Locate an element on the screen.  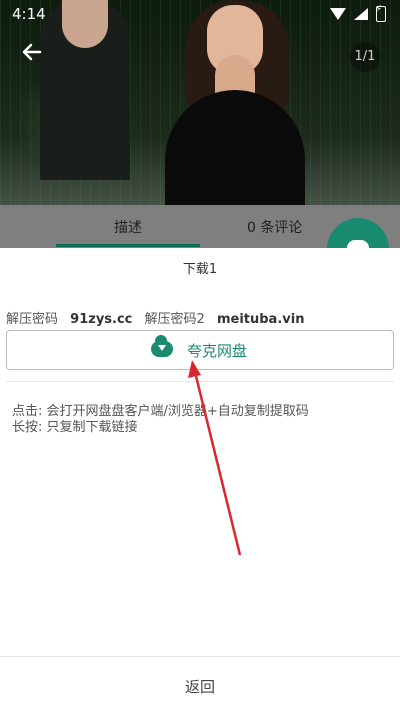
quark-drive-label: 夸克网盘 is located at coordinates (217, 351).